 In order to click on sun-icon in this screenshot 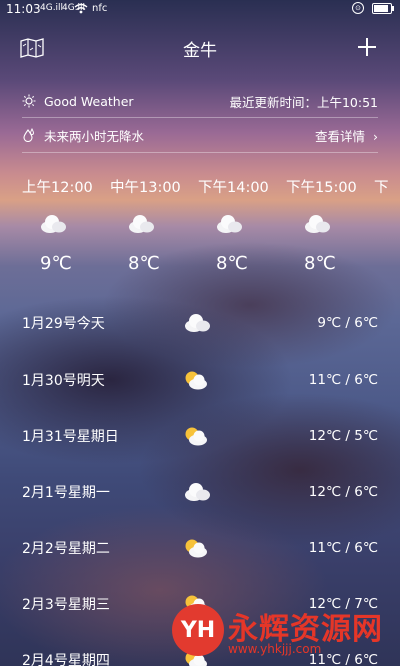, I will do `click(29, 101)`.